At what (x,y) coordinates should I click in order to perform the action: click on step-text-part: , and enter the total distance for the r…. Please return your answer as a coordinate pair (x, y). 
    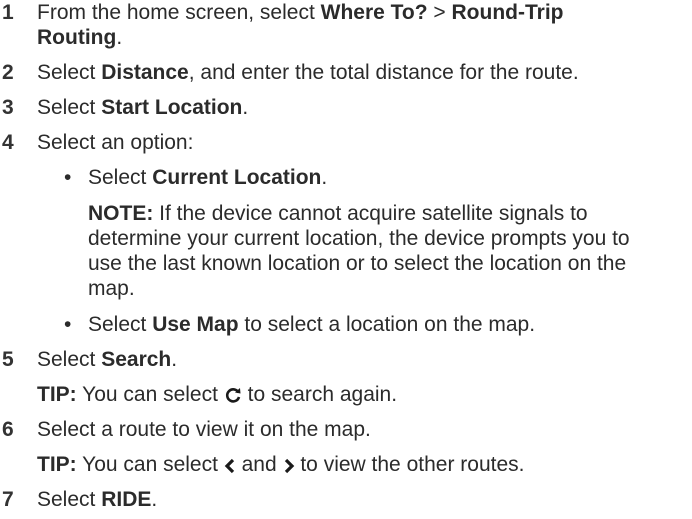
    Looking at the image, I should click on (383, 72).